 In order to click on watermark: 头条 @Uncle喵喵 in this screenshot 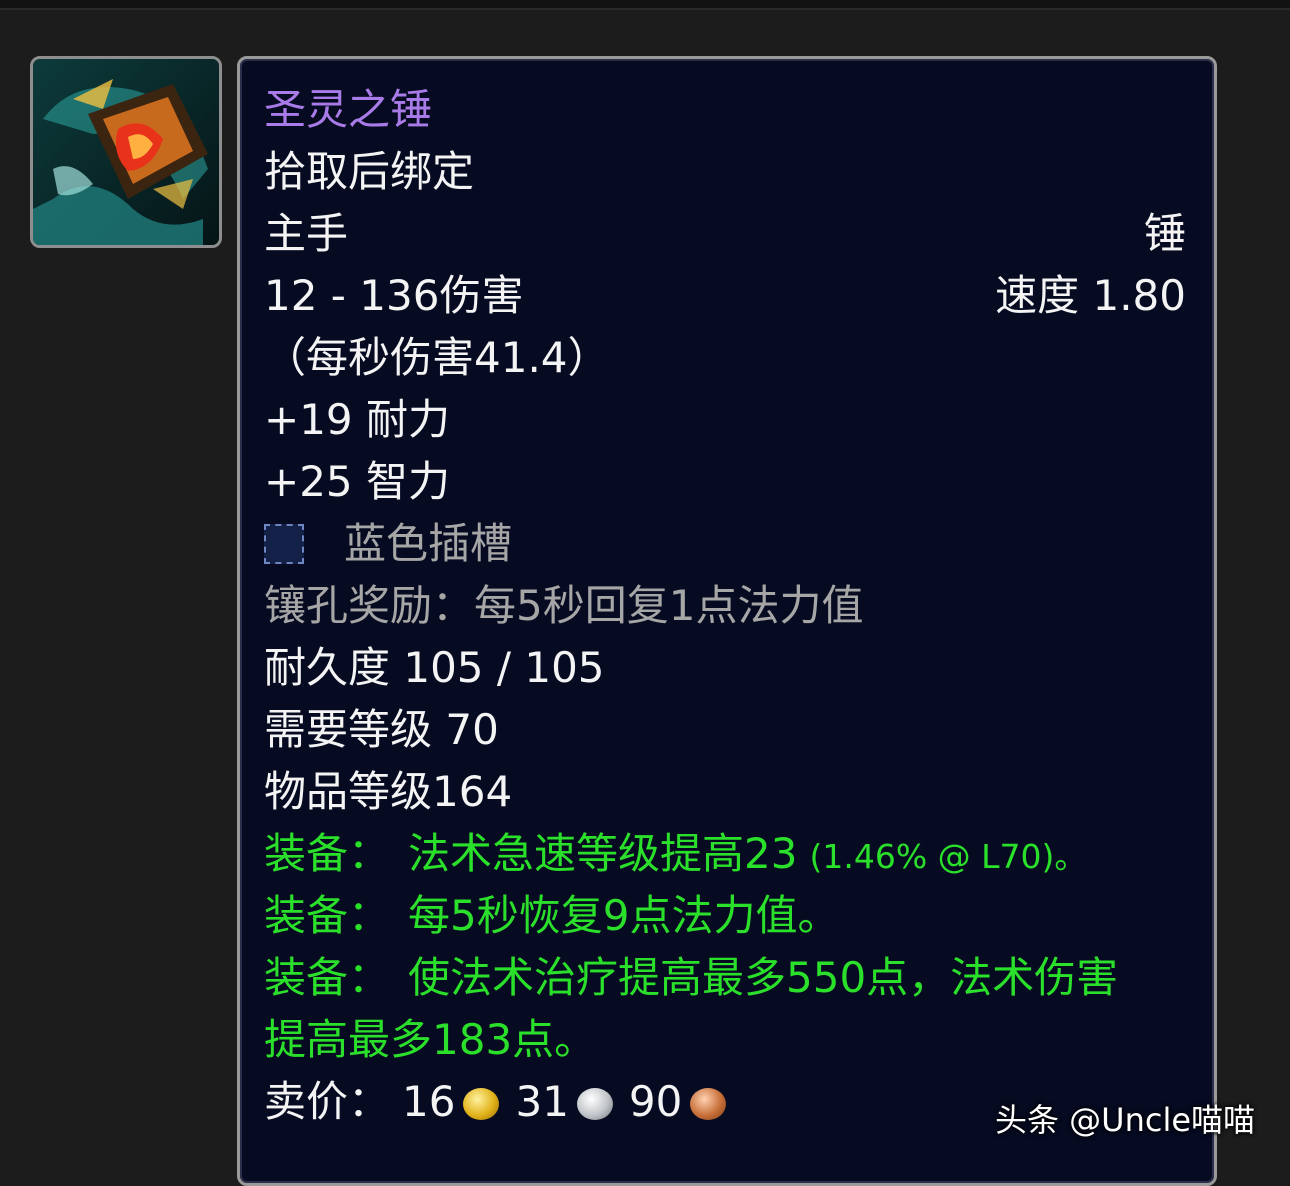, I will do `click(1125, 1120)`.